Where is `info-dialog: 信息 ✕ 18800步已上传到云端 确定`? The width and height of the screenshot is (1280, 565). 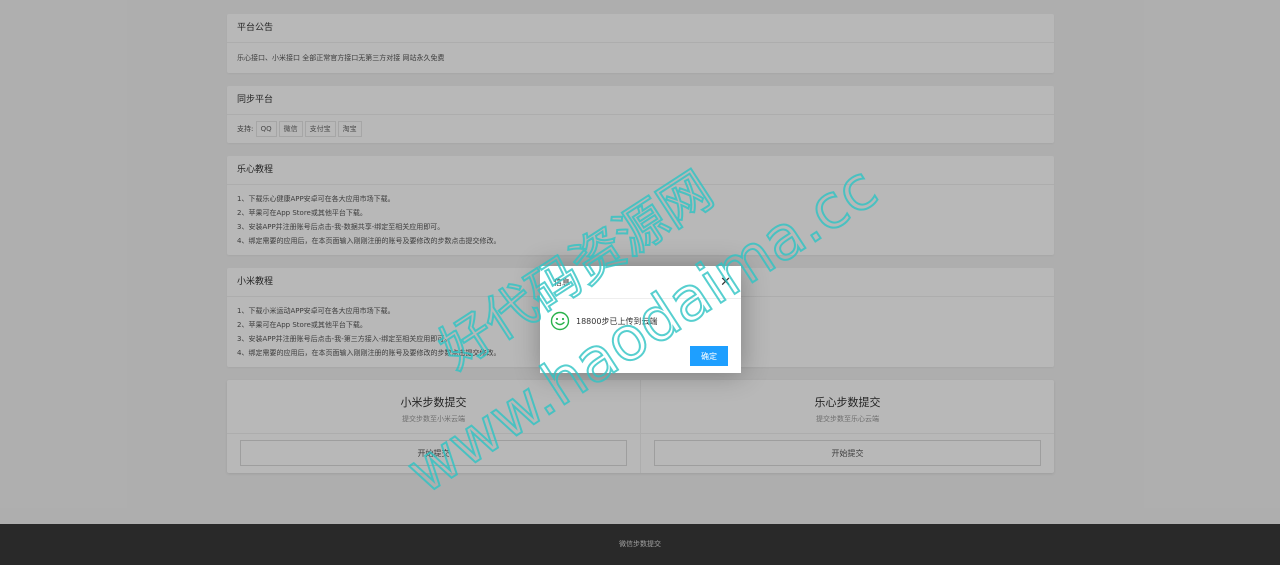
info-dialog: 信息 ✕ 18800步已上传到云端 确定 is located at coordinates (640, 319).